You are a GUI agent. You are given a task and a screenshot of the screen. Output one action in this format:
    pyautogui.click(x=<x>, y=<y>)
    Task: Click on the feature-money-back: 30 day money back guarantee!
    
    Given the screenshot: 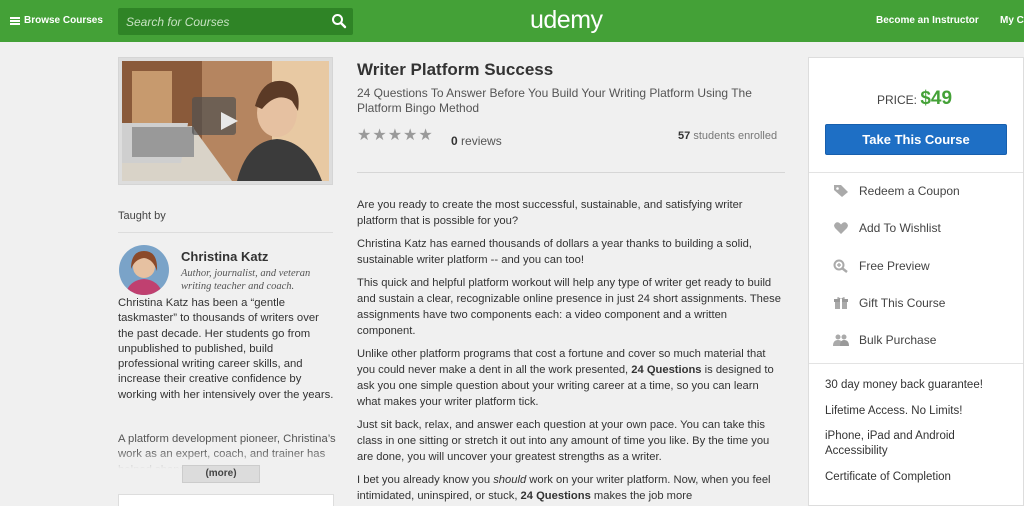 What is the action you would take?
    pyautogui.click(x=904, y=385)
    